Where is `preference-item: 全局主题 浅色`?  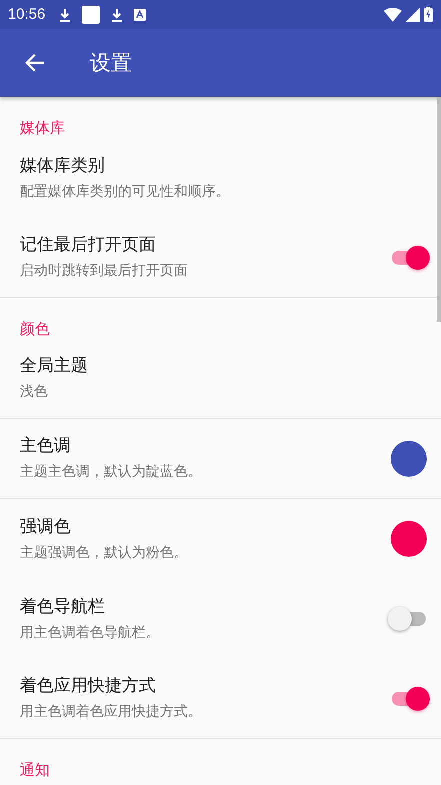 preference-item: 全局主题 浅色 is located at coordinates (220, 379).